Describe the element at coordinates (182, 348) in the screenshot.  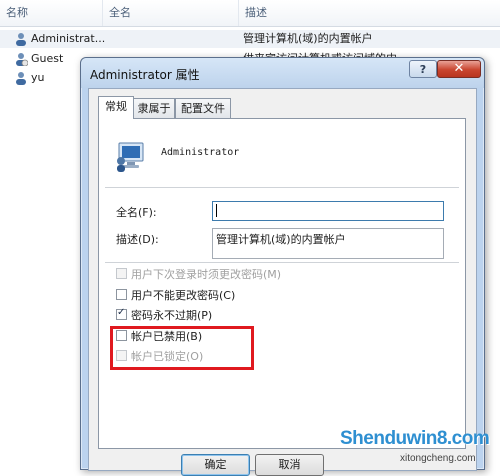
I see `red-annotation-box` at that location.